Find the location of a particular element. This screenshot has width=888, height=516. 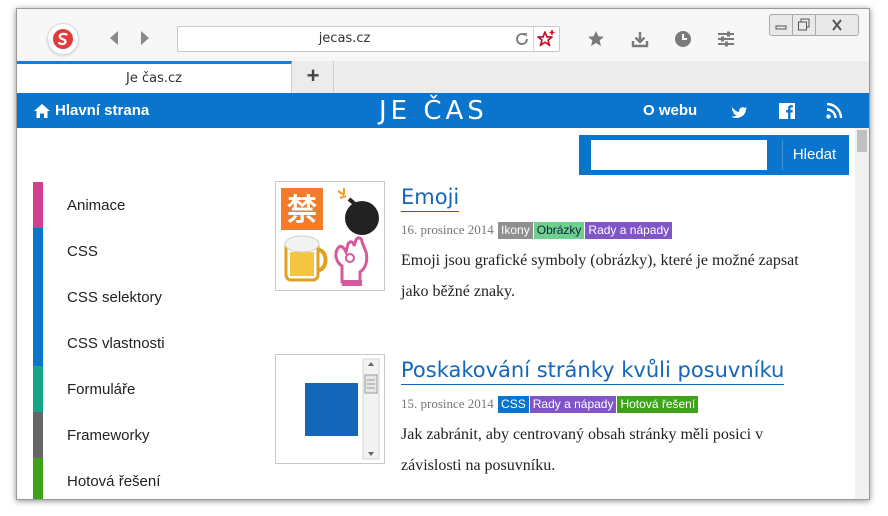

page-scrollbar is located at coordinates (862, 313).